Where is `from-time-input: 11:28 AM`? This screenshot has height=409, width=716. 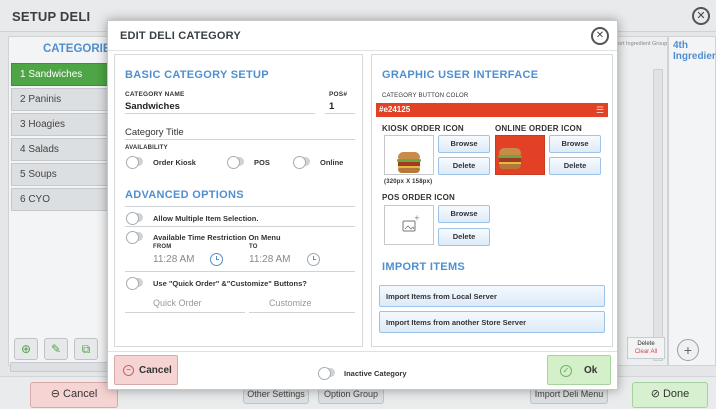 from-time-input: 11:28 AM is located at coordinates (174, 259).